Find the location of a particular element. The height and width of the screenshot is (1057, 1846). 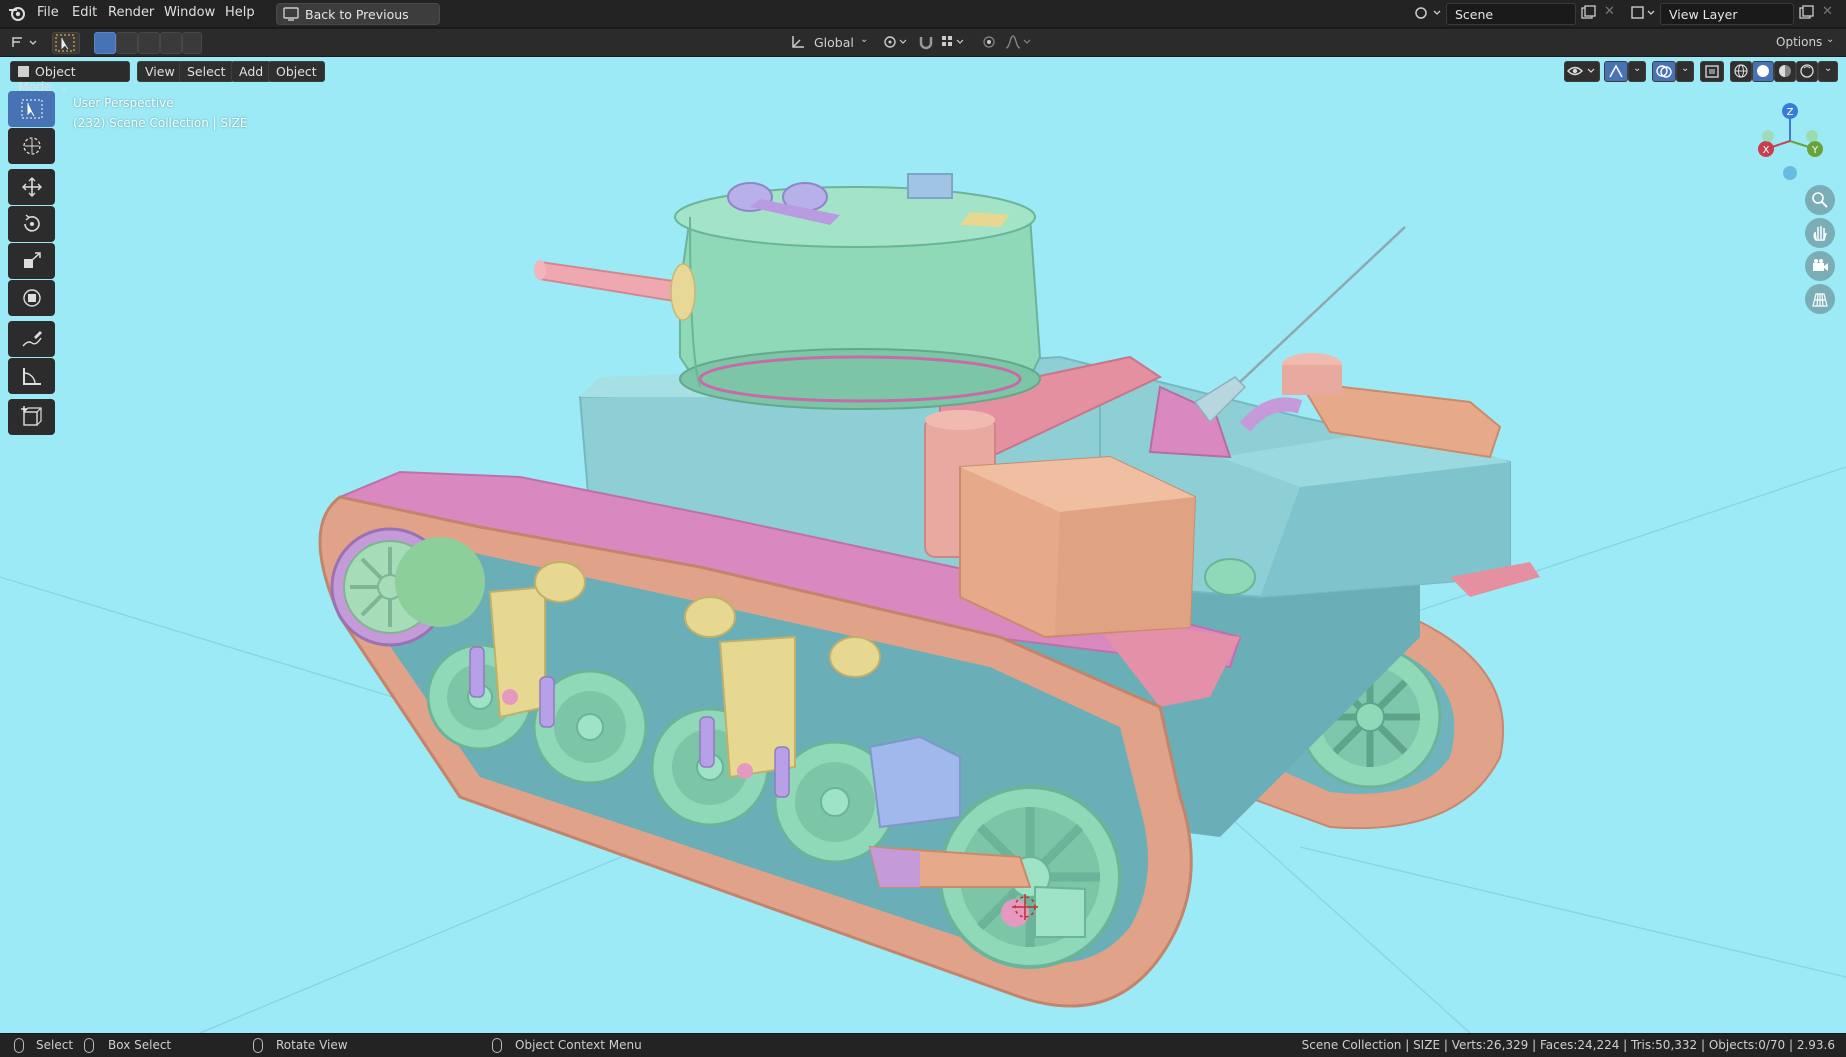

annotate-tool is located at coordinates (31, 339).